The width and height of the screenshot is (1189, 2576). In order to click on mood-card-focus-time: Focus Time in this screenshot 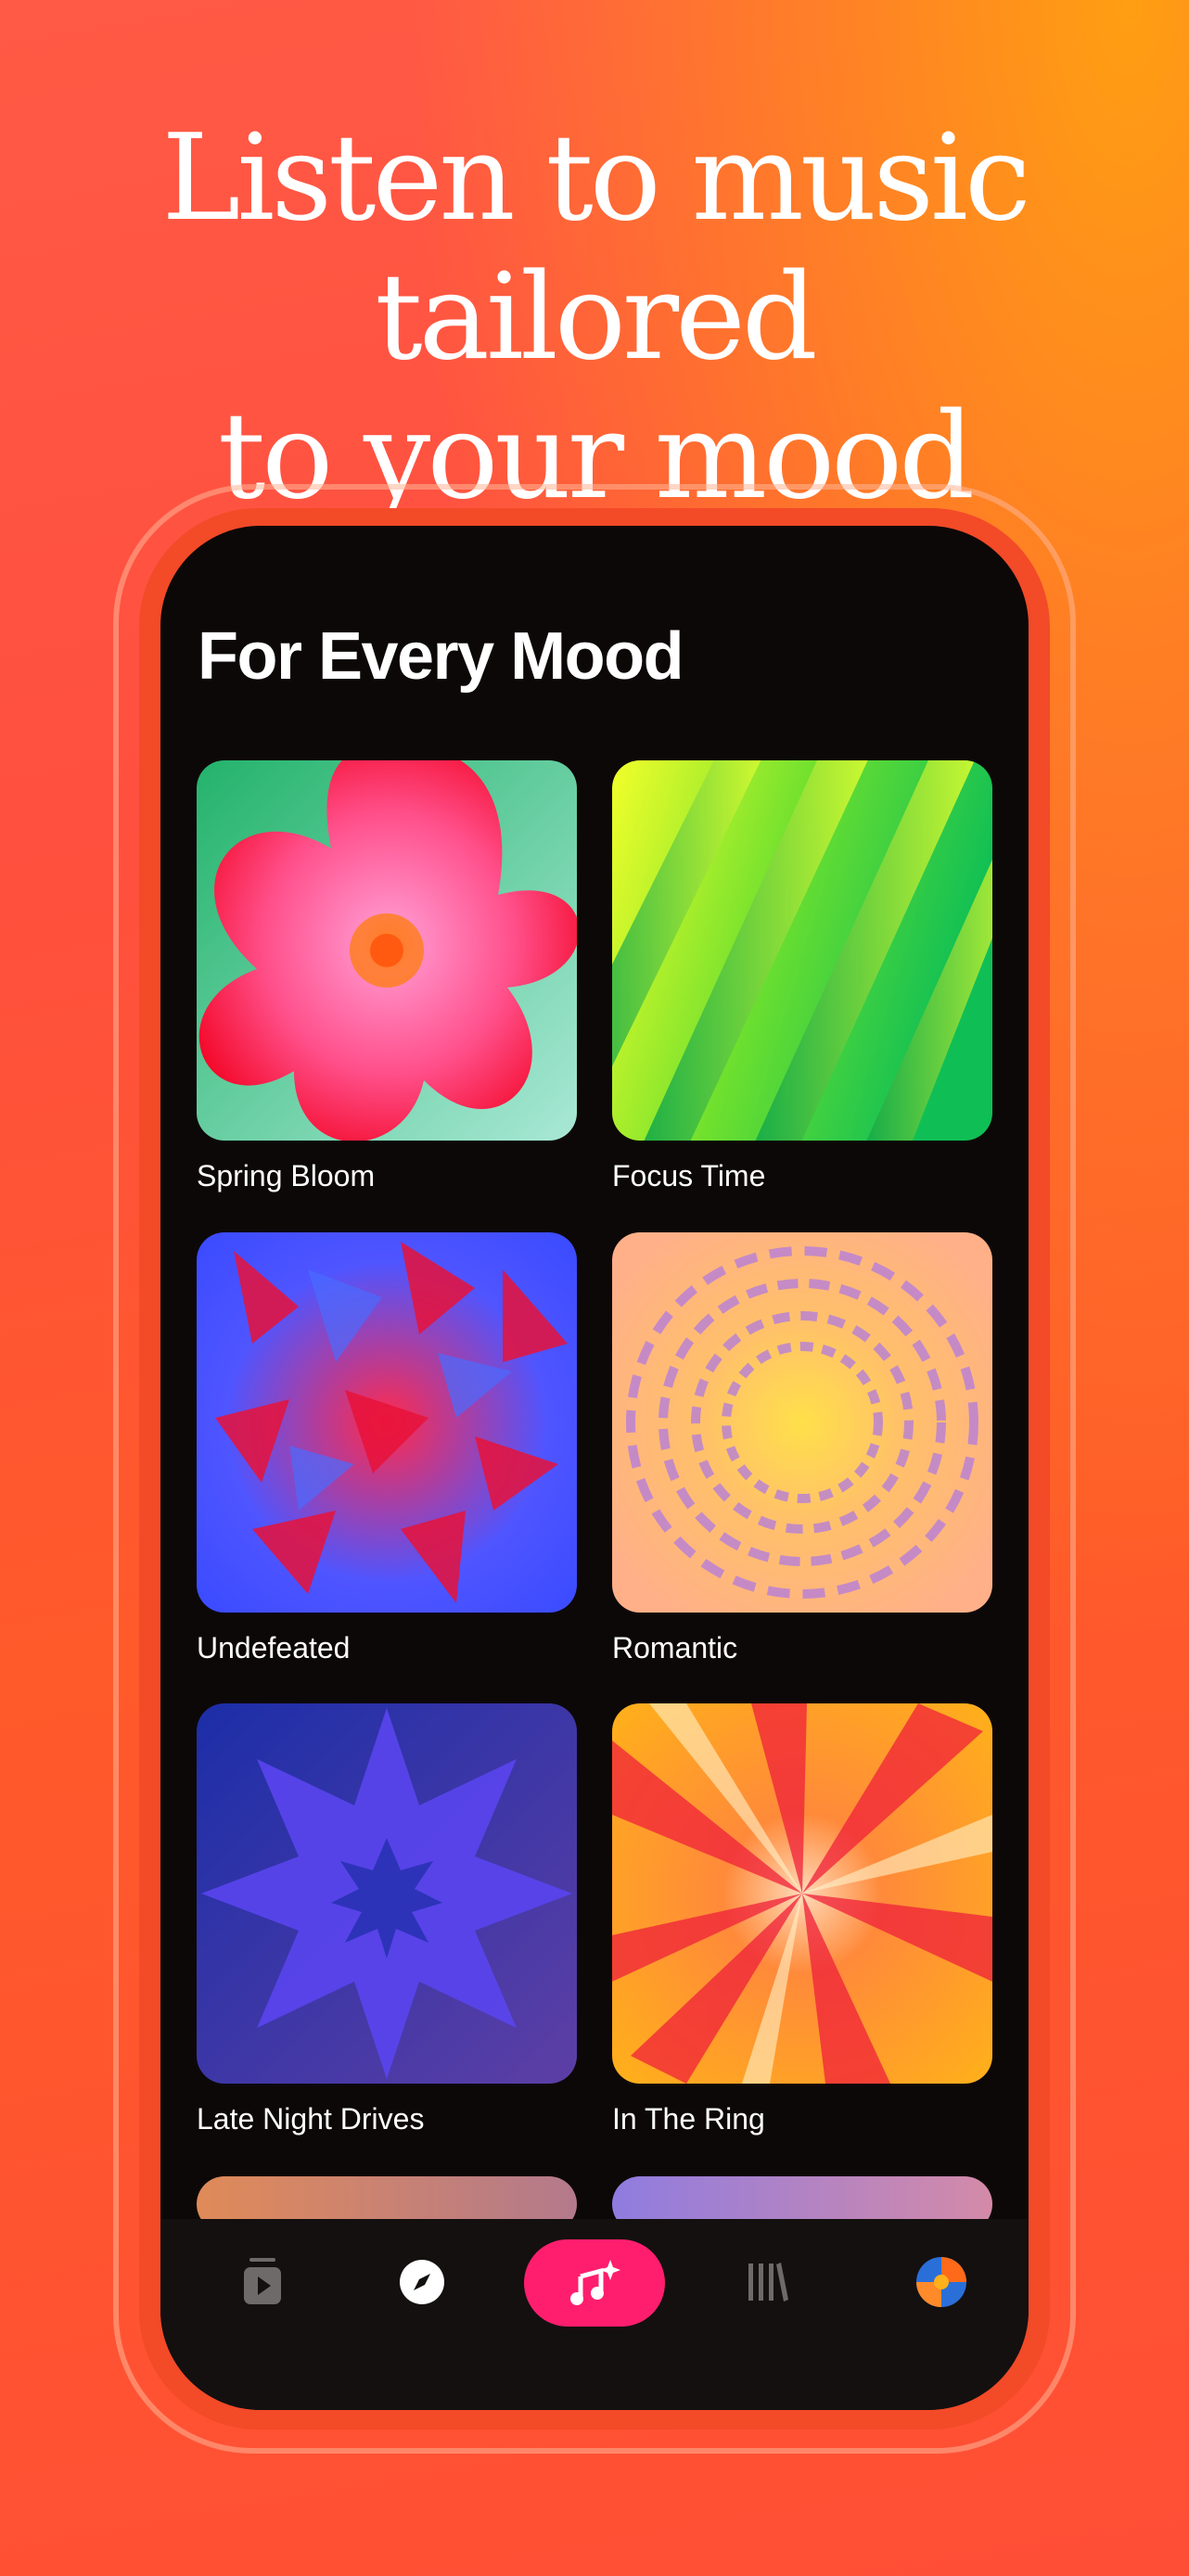, I will do `click(802, 977)`.